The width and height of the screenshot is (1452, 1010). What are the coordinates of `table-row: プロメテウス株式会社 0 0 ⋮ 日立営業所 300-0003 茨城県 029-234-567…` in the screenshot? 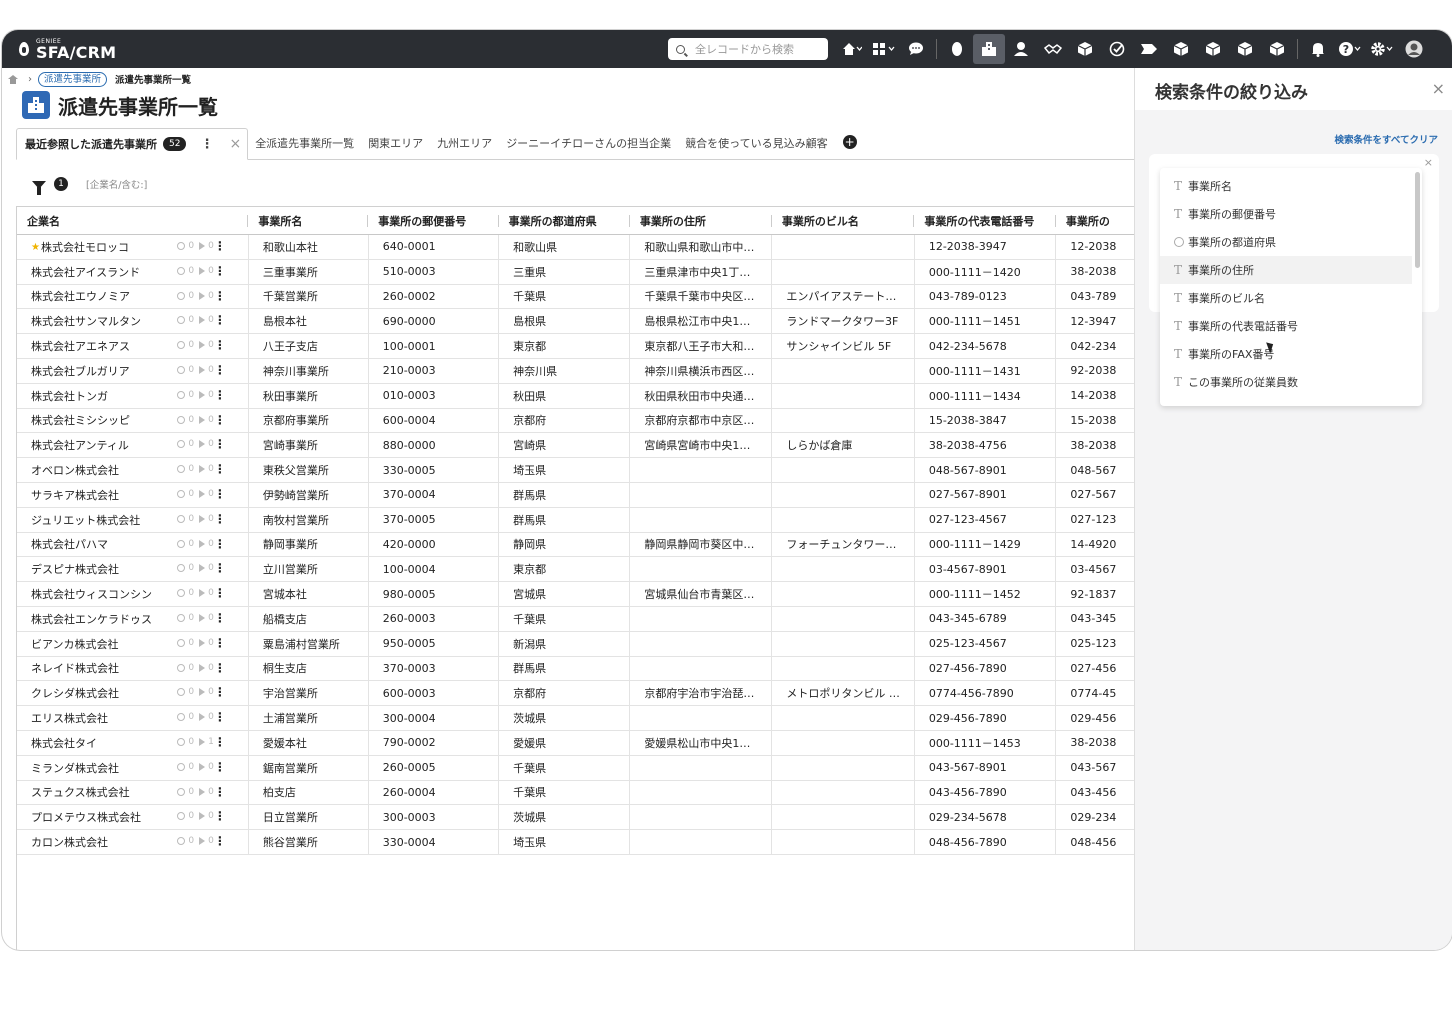 It's located at (575, 817).